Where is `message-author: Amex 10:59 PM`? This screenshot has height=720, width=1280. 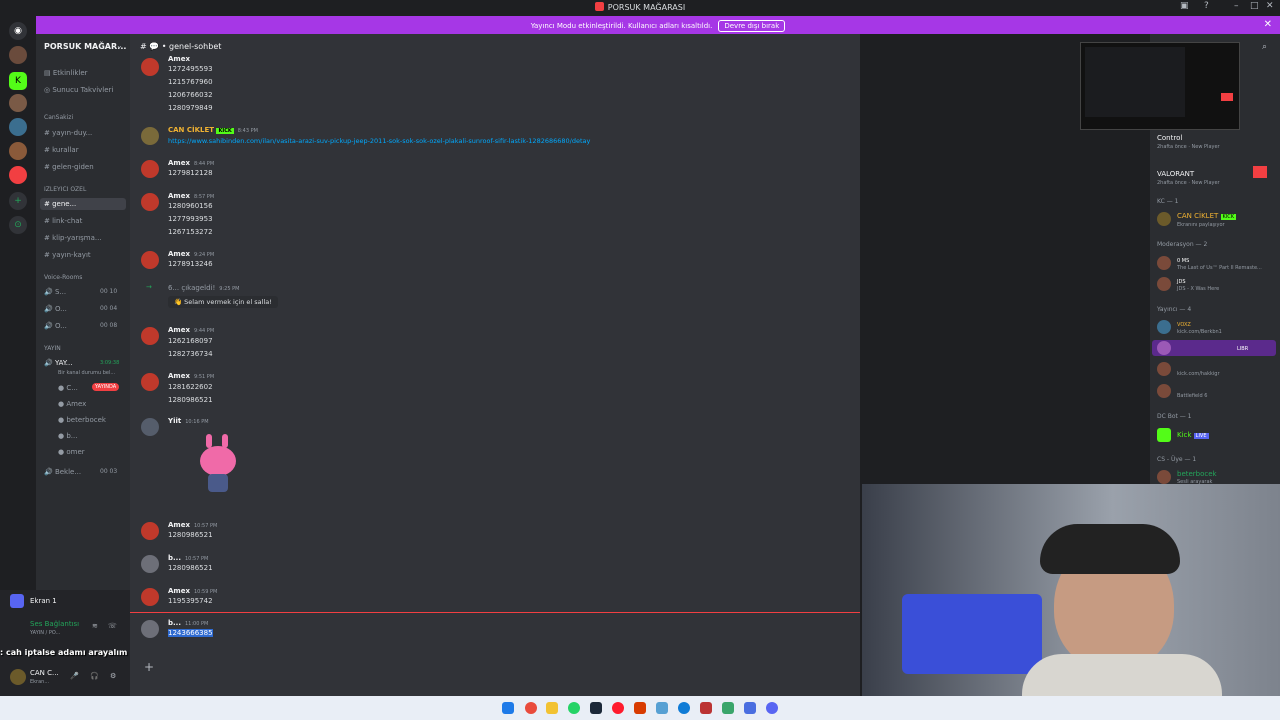
message-author: Amex 10:59 PM is located at coordinates (192, 591).